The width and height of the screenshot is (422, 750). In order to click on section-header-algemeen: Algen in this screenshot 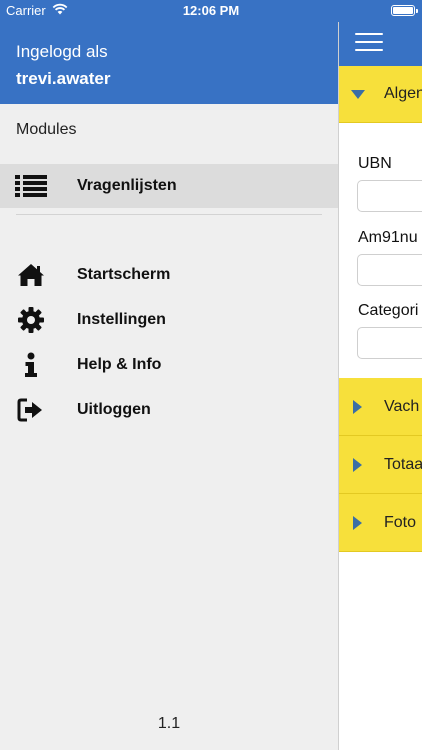, I will do `click(380, 94)`.